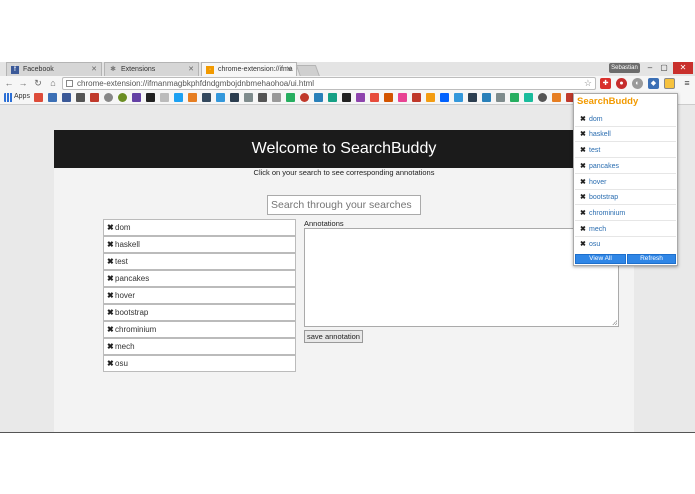 Image resolution: width=695 pixels, height=494 pixels. What do you see at coordinates (607, 213) in the screenshot?
I see `popup-item-label: chrominium` at bounding box center [607, 213].